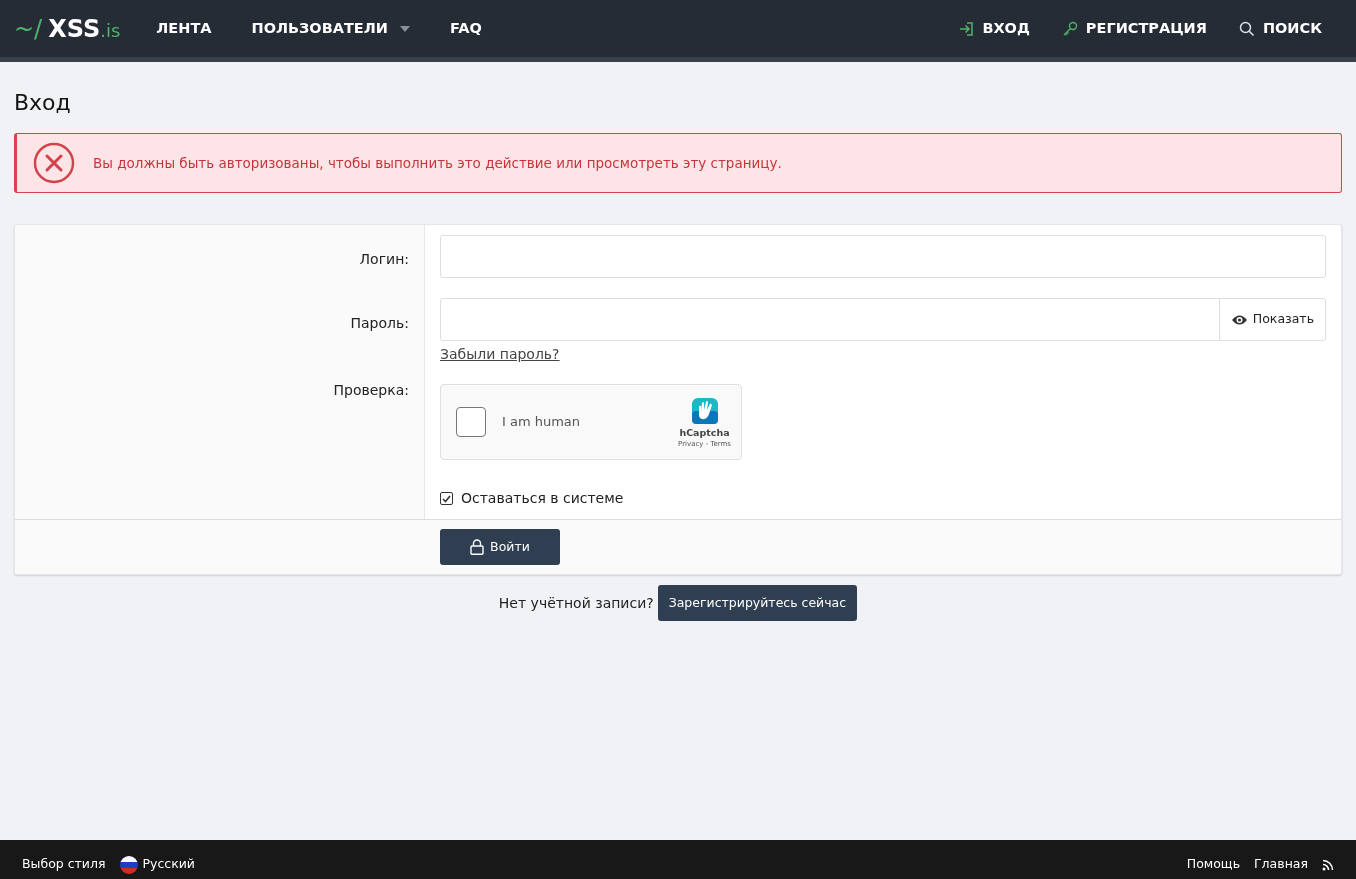 Image resolution: width=1356 pixels, height=879 pixels. I want to click on key-icon, so click(1069, 28).